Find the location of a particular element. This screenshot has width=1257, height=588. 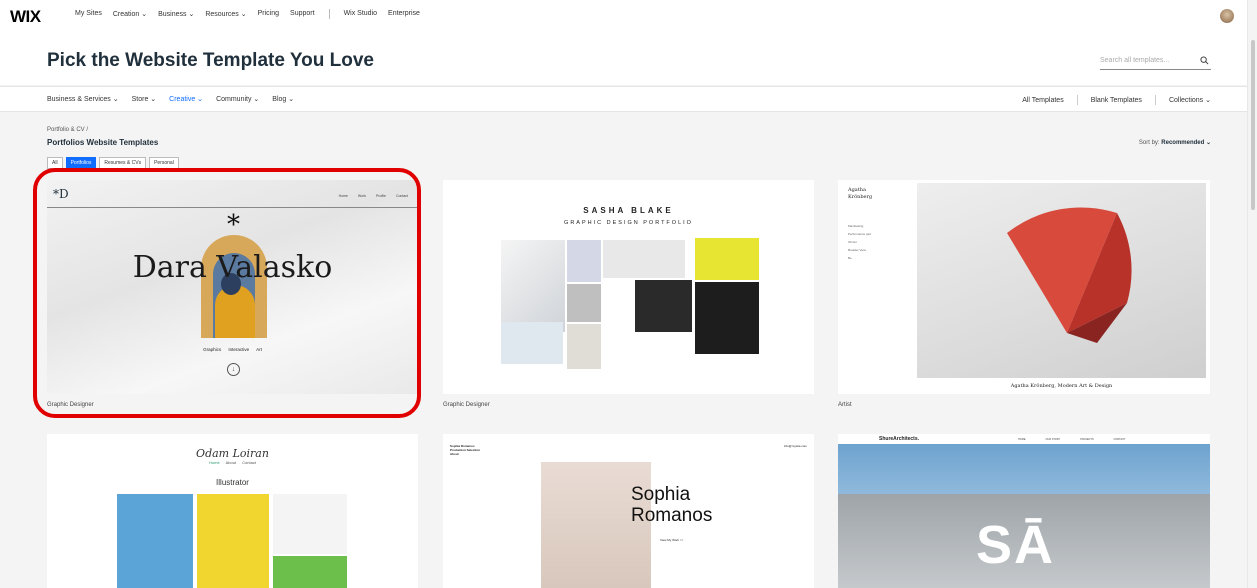

filter-portfolios: Portfolios is located at coordinates (81, 163).